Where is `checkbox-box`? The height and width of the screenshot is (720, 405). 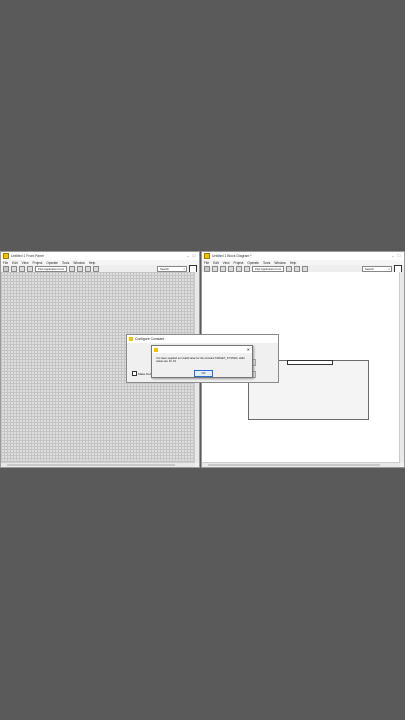
checkbox-box is located at coordinates (134, 373).